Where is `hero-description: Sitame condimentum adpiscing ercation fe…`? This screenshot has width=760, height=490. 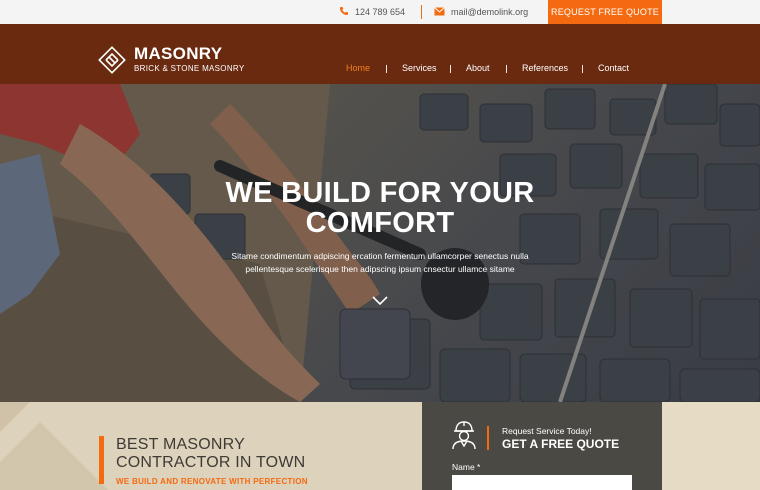
hero-description: Sitame condimentum adpiscing ercation fe… is located at coordinates (380, 263).